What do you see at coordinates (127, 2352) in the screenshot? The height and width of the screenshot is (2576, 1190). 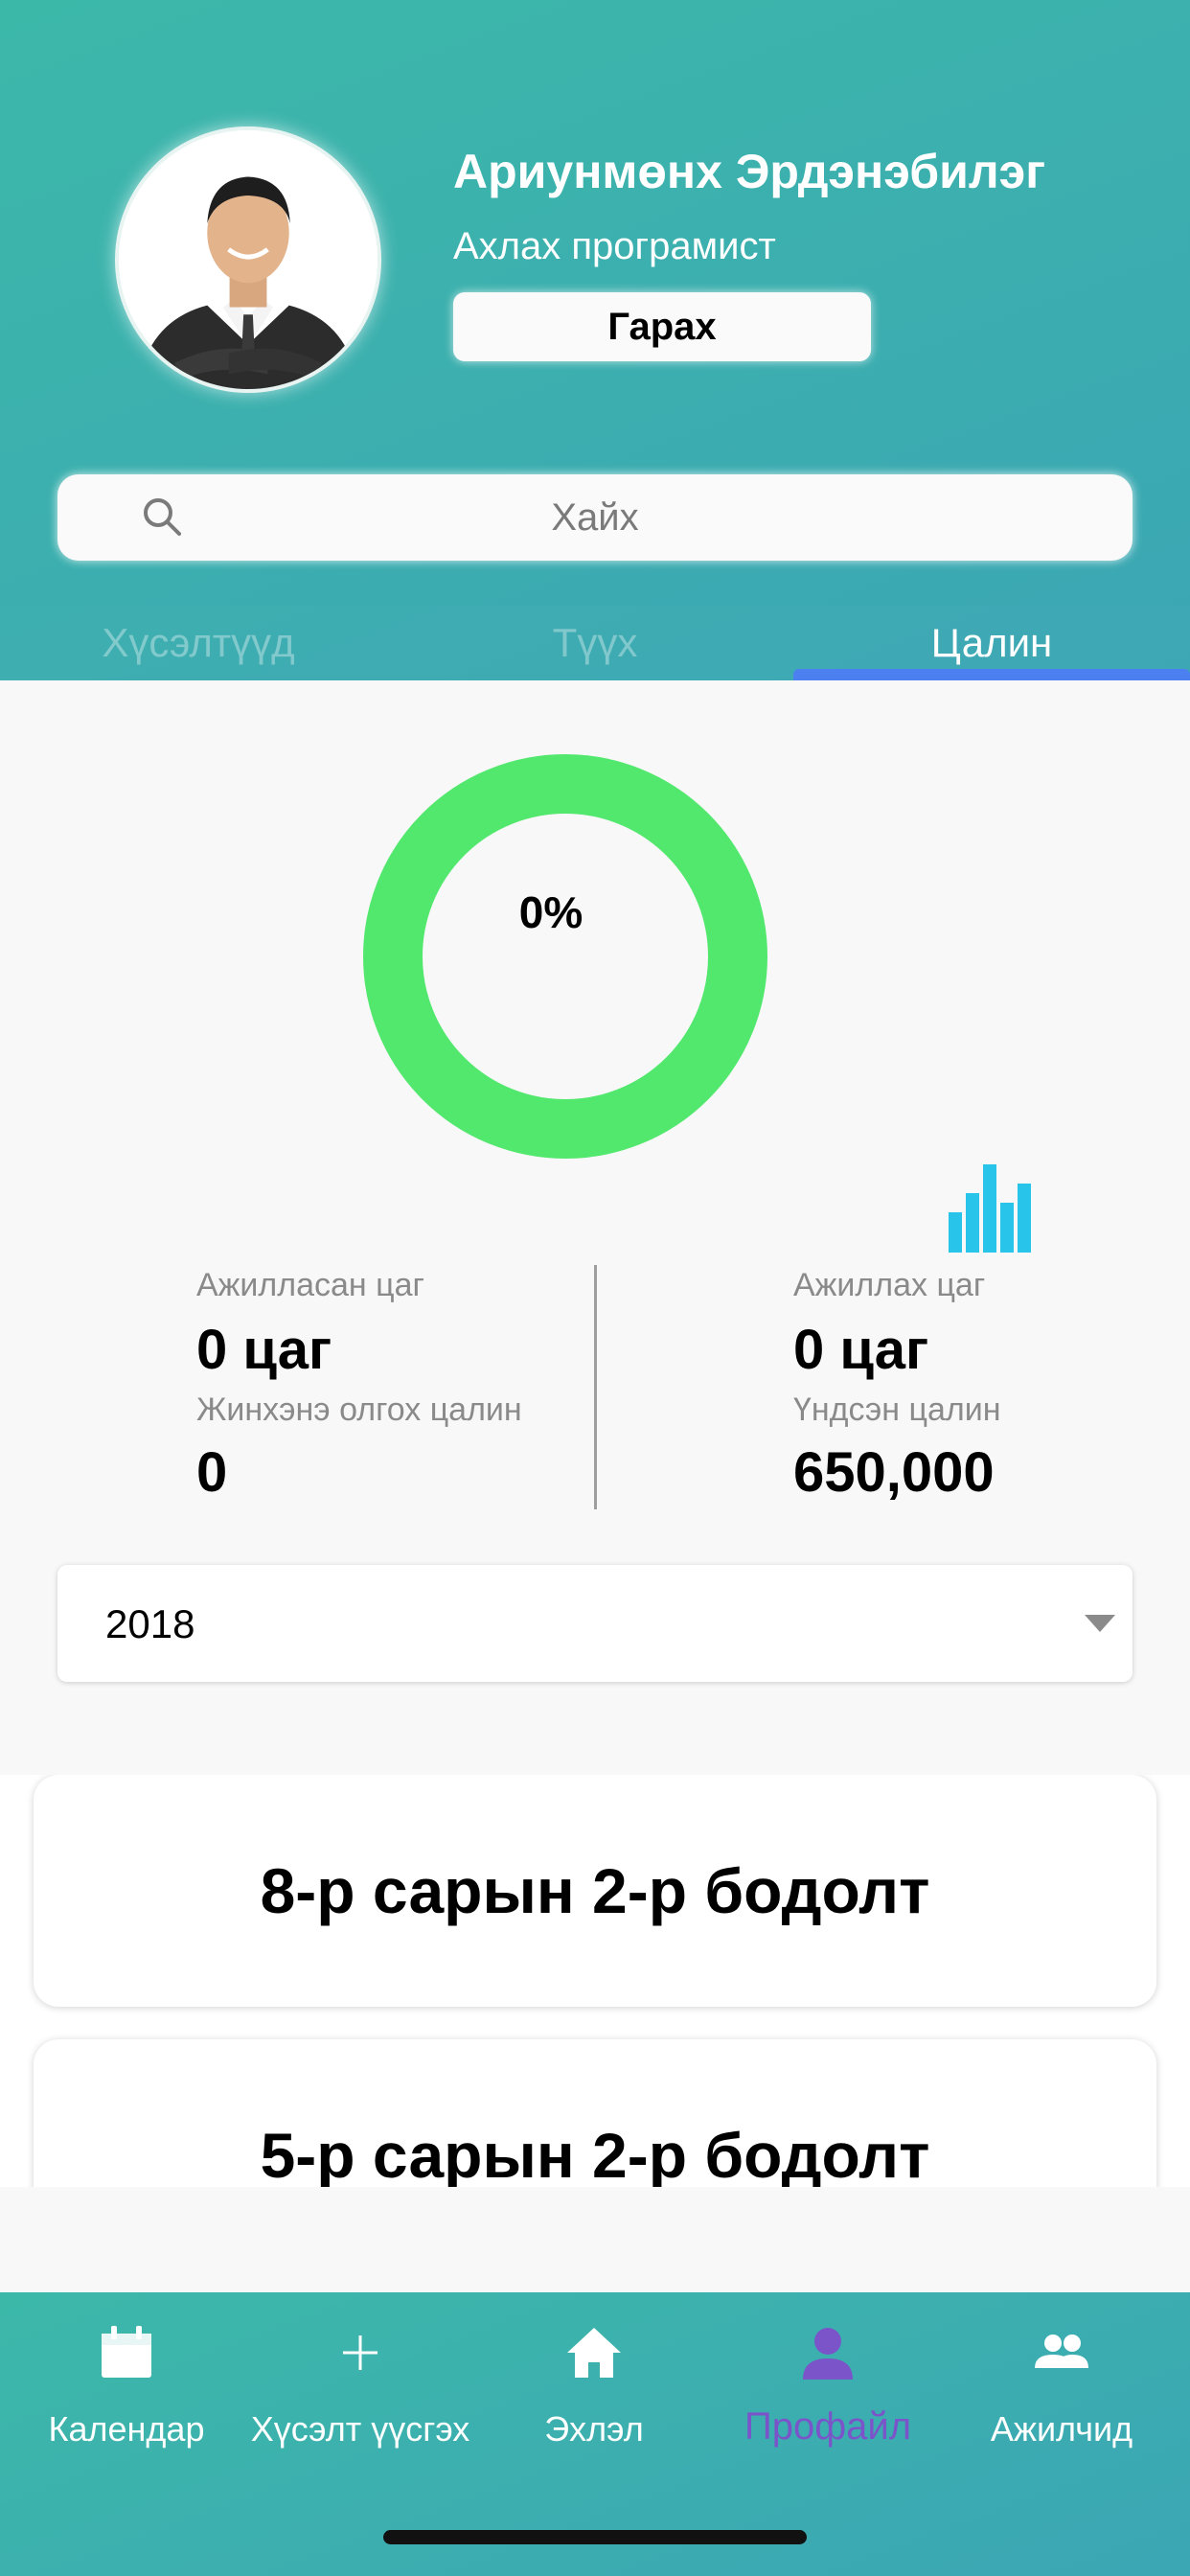 I see `calendar-icon` at bounding box center [127, 2352].